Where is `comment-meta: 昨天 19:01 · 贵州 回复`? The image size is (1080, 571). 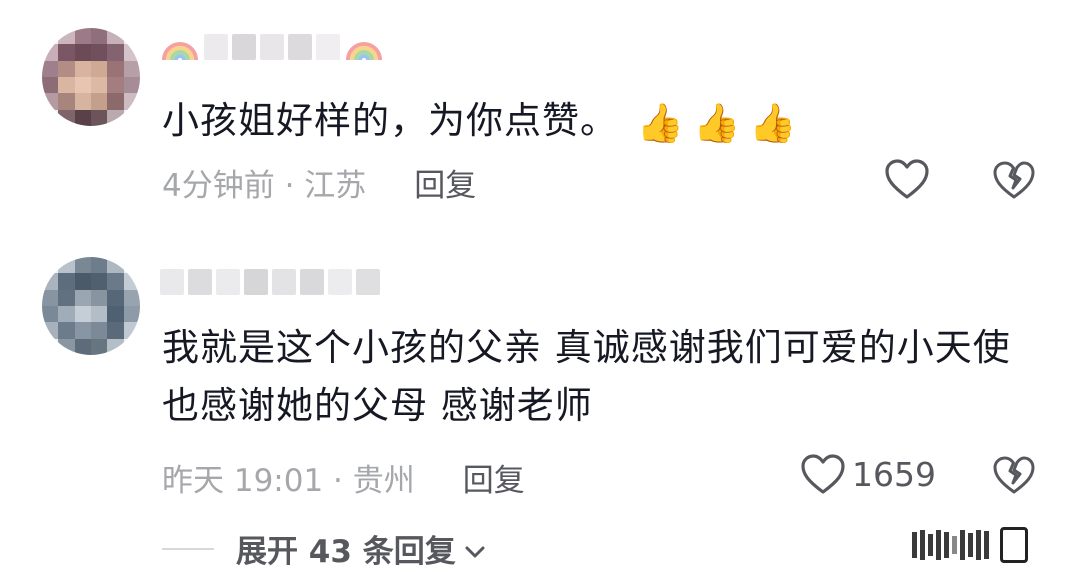 comment-meta: 昨天 19:01 · 贵州 回复 is located at coordinates (343, 477).